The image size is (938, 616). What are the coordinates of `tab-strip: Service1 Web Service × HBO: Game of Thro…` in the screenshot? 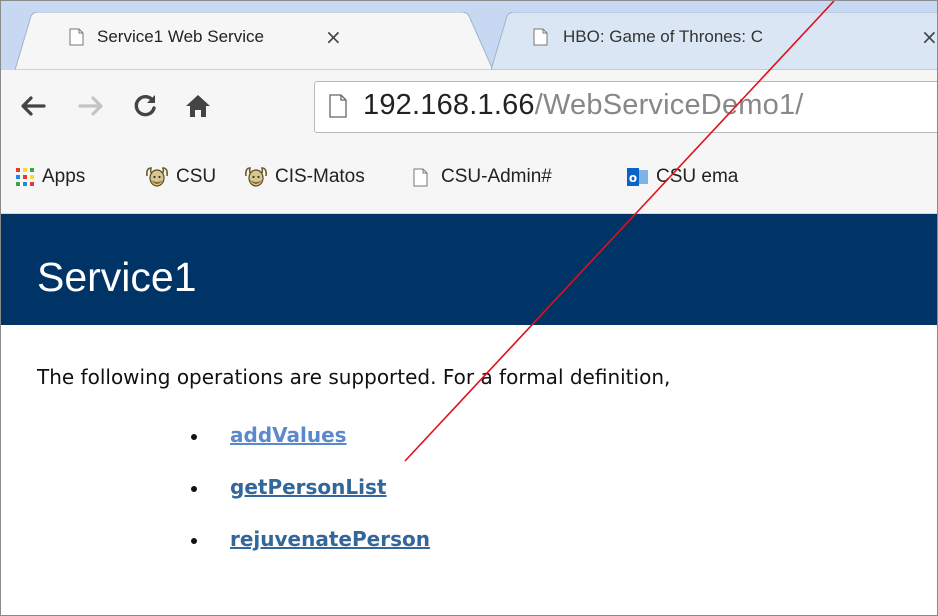 It's located at (469, 35).